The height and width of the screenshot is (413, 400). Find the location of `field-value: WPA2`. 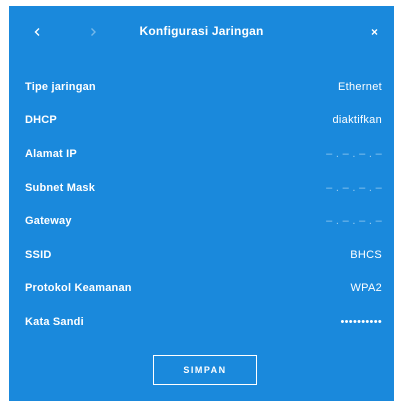

field-value: WPA2 is located at coordinates (366, 288).